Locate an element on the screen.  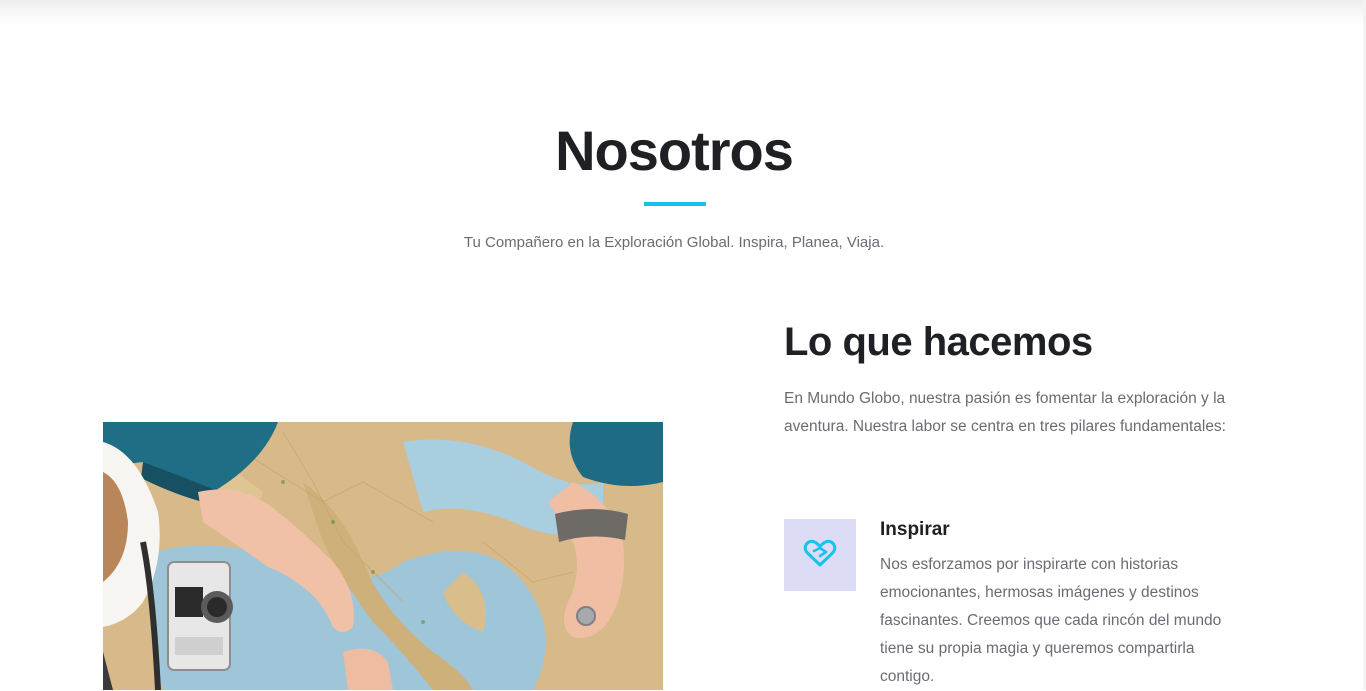
section-title: Nosotros is located at coordinates (674, 150).